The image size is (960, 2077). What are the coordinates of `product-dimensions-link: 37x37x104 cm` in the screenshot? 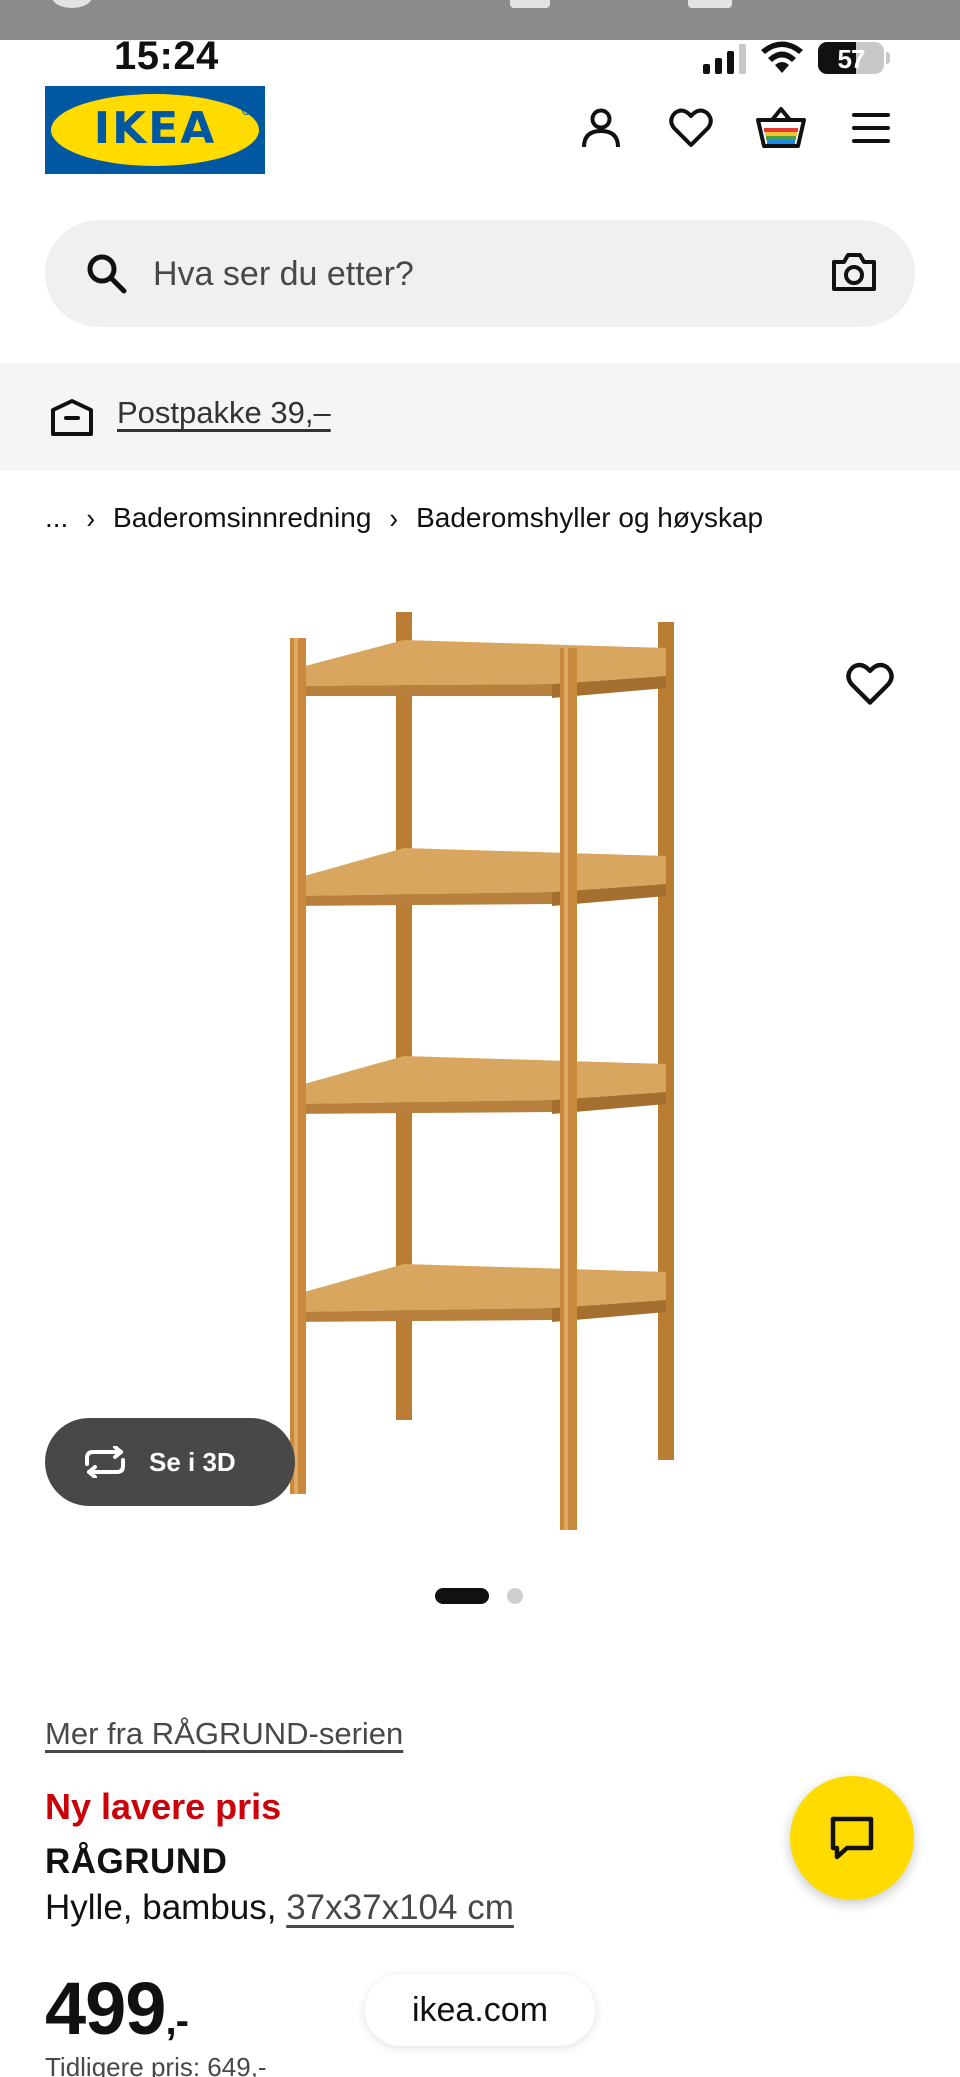 It's located at (400, 1907).